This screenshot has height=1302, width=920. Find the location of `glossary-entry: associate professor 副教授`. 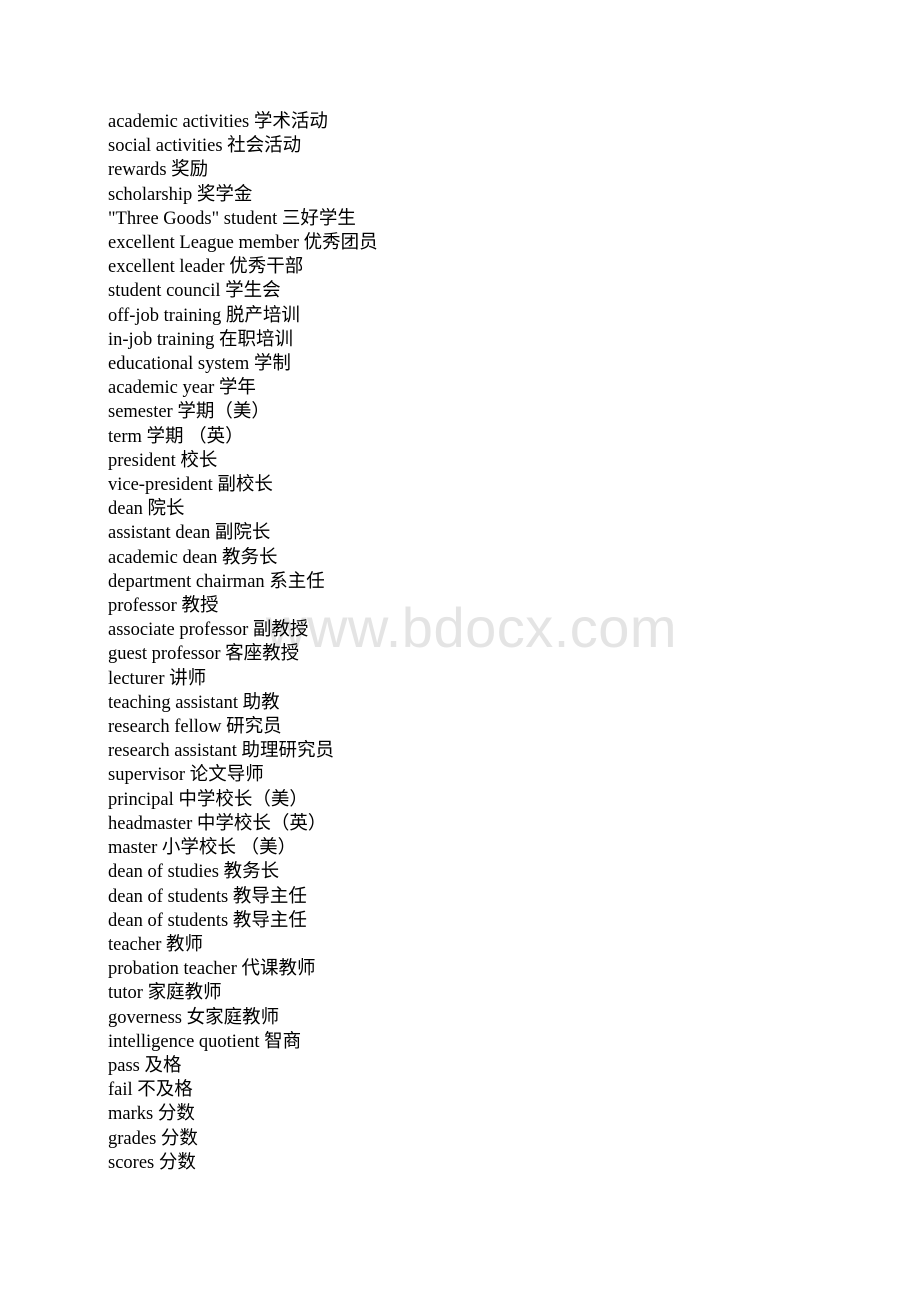

glossary-entry: associate professor 副教授 is located at coordinates (208, 630).